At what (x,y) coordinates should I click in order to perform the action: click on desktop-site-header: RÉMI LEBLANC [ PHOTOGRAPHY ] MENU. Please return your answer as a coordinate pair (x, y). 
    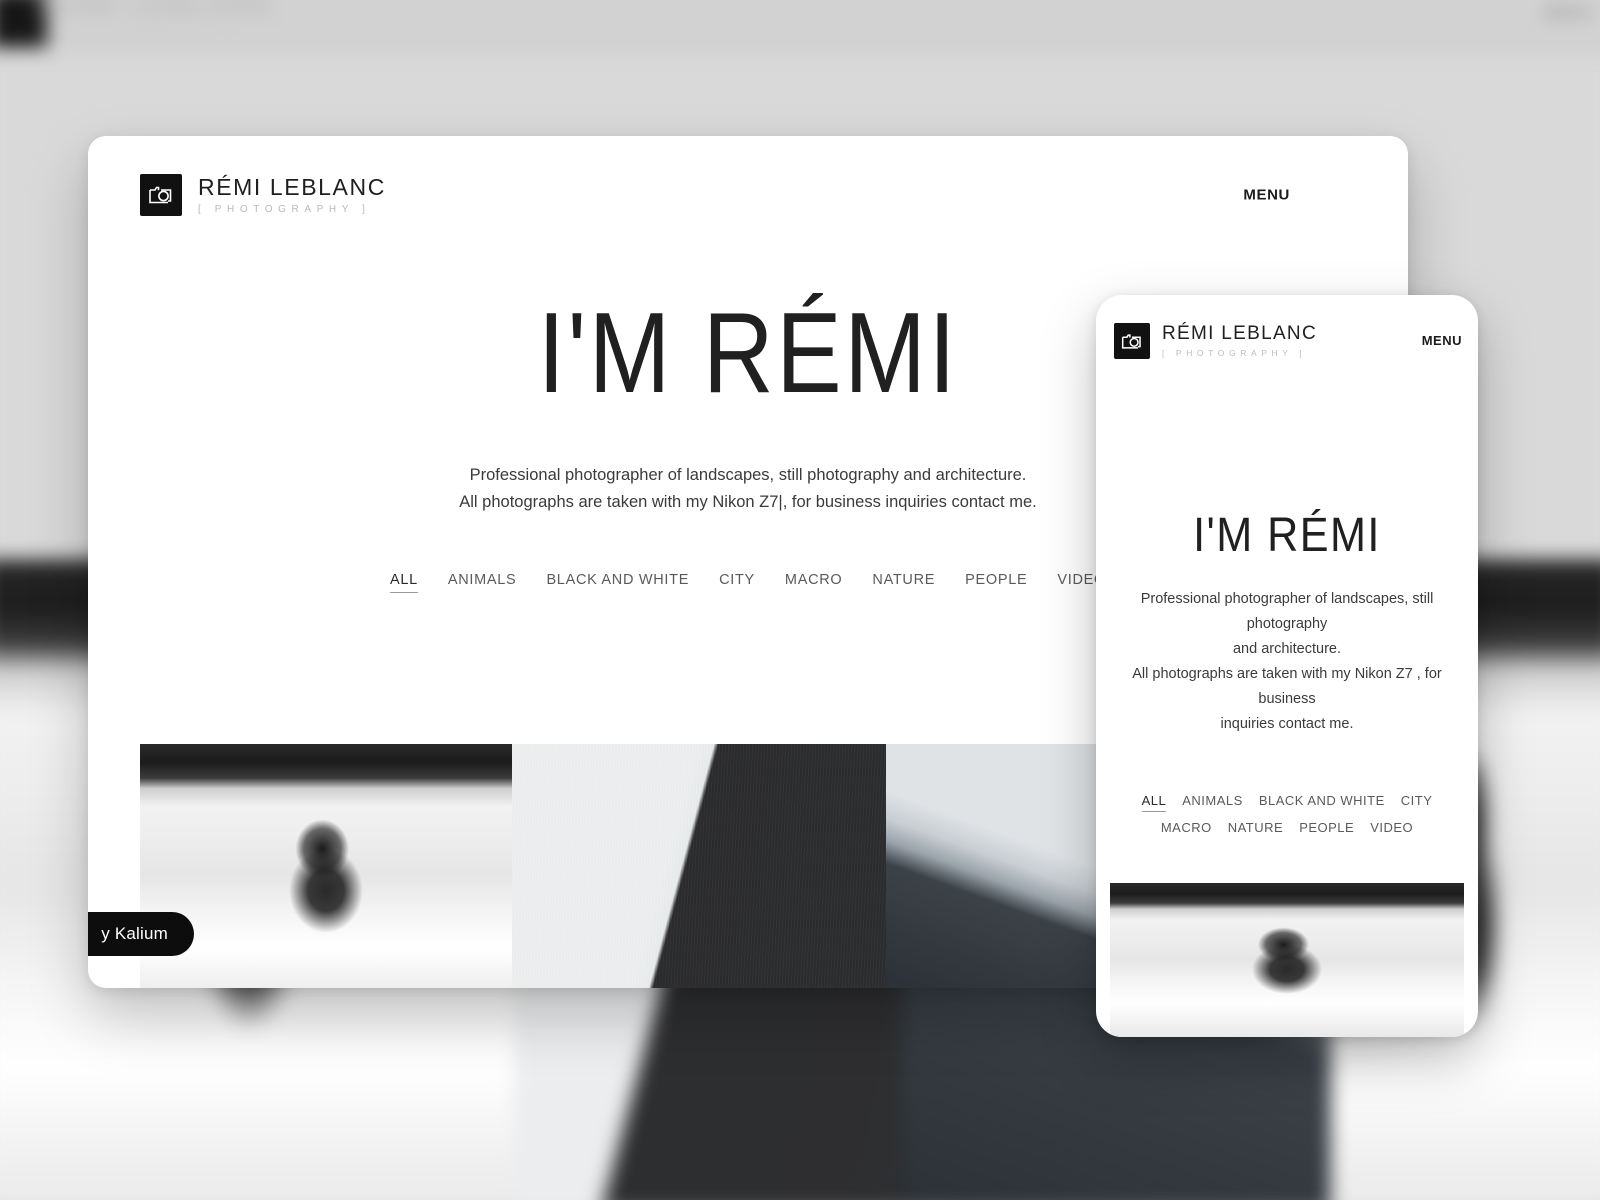
    Looking at the image, I should click on (748, 195).